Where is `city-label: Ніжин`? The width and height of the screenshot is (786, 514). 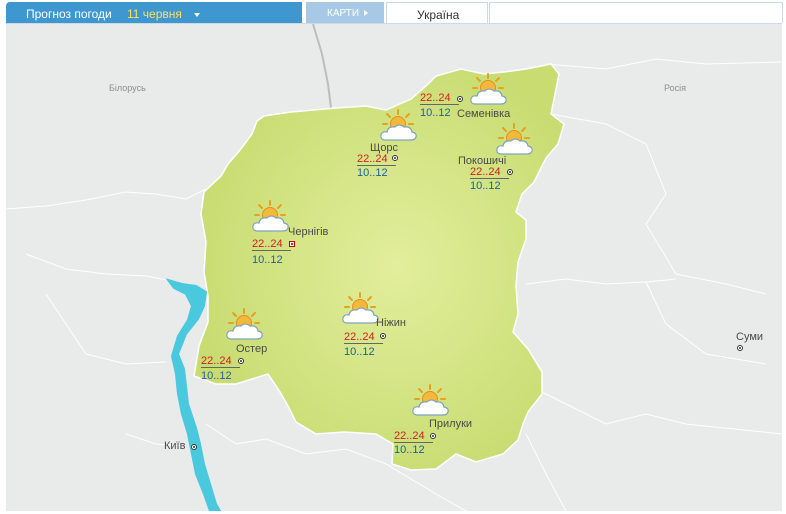
city-label: Ніжин is located at coordinates (391, 323).